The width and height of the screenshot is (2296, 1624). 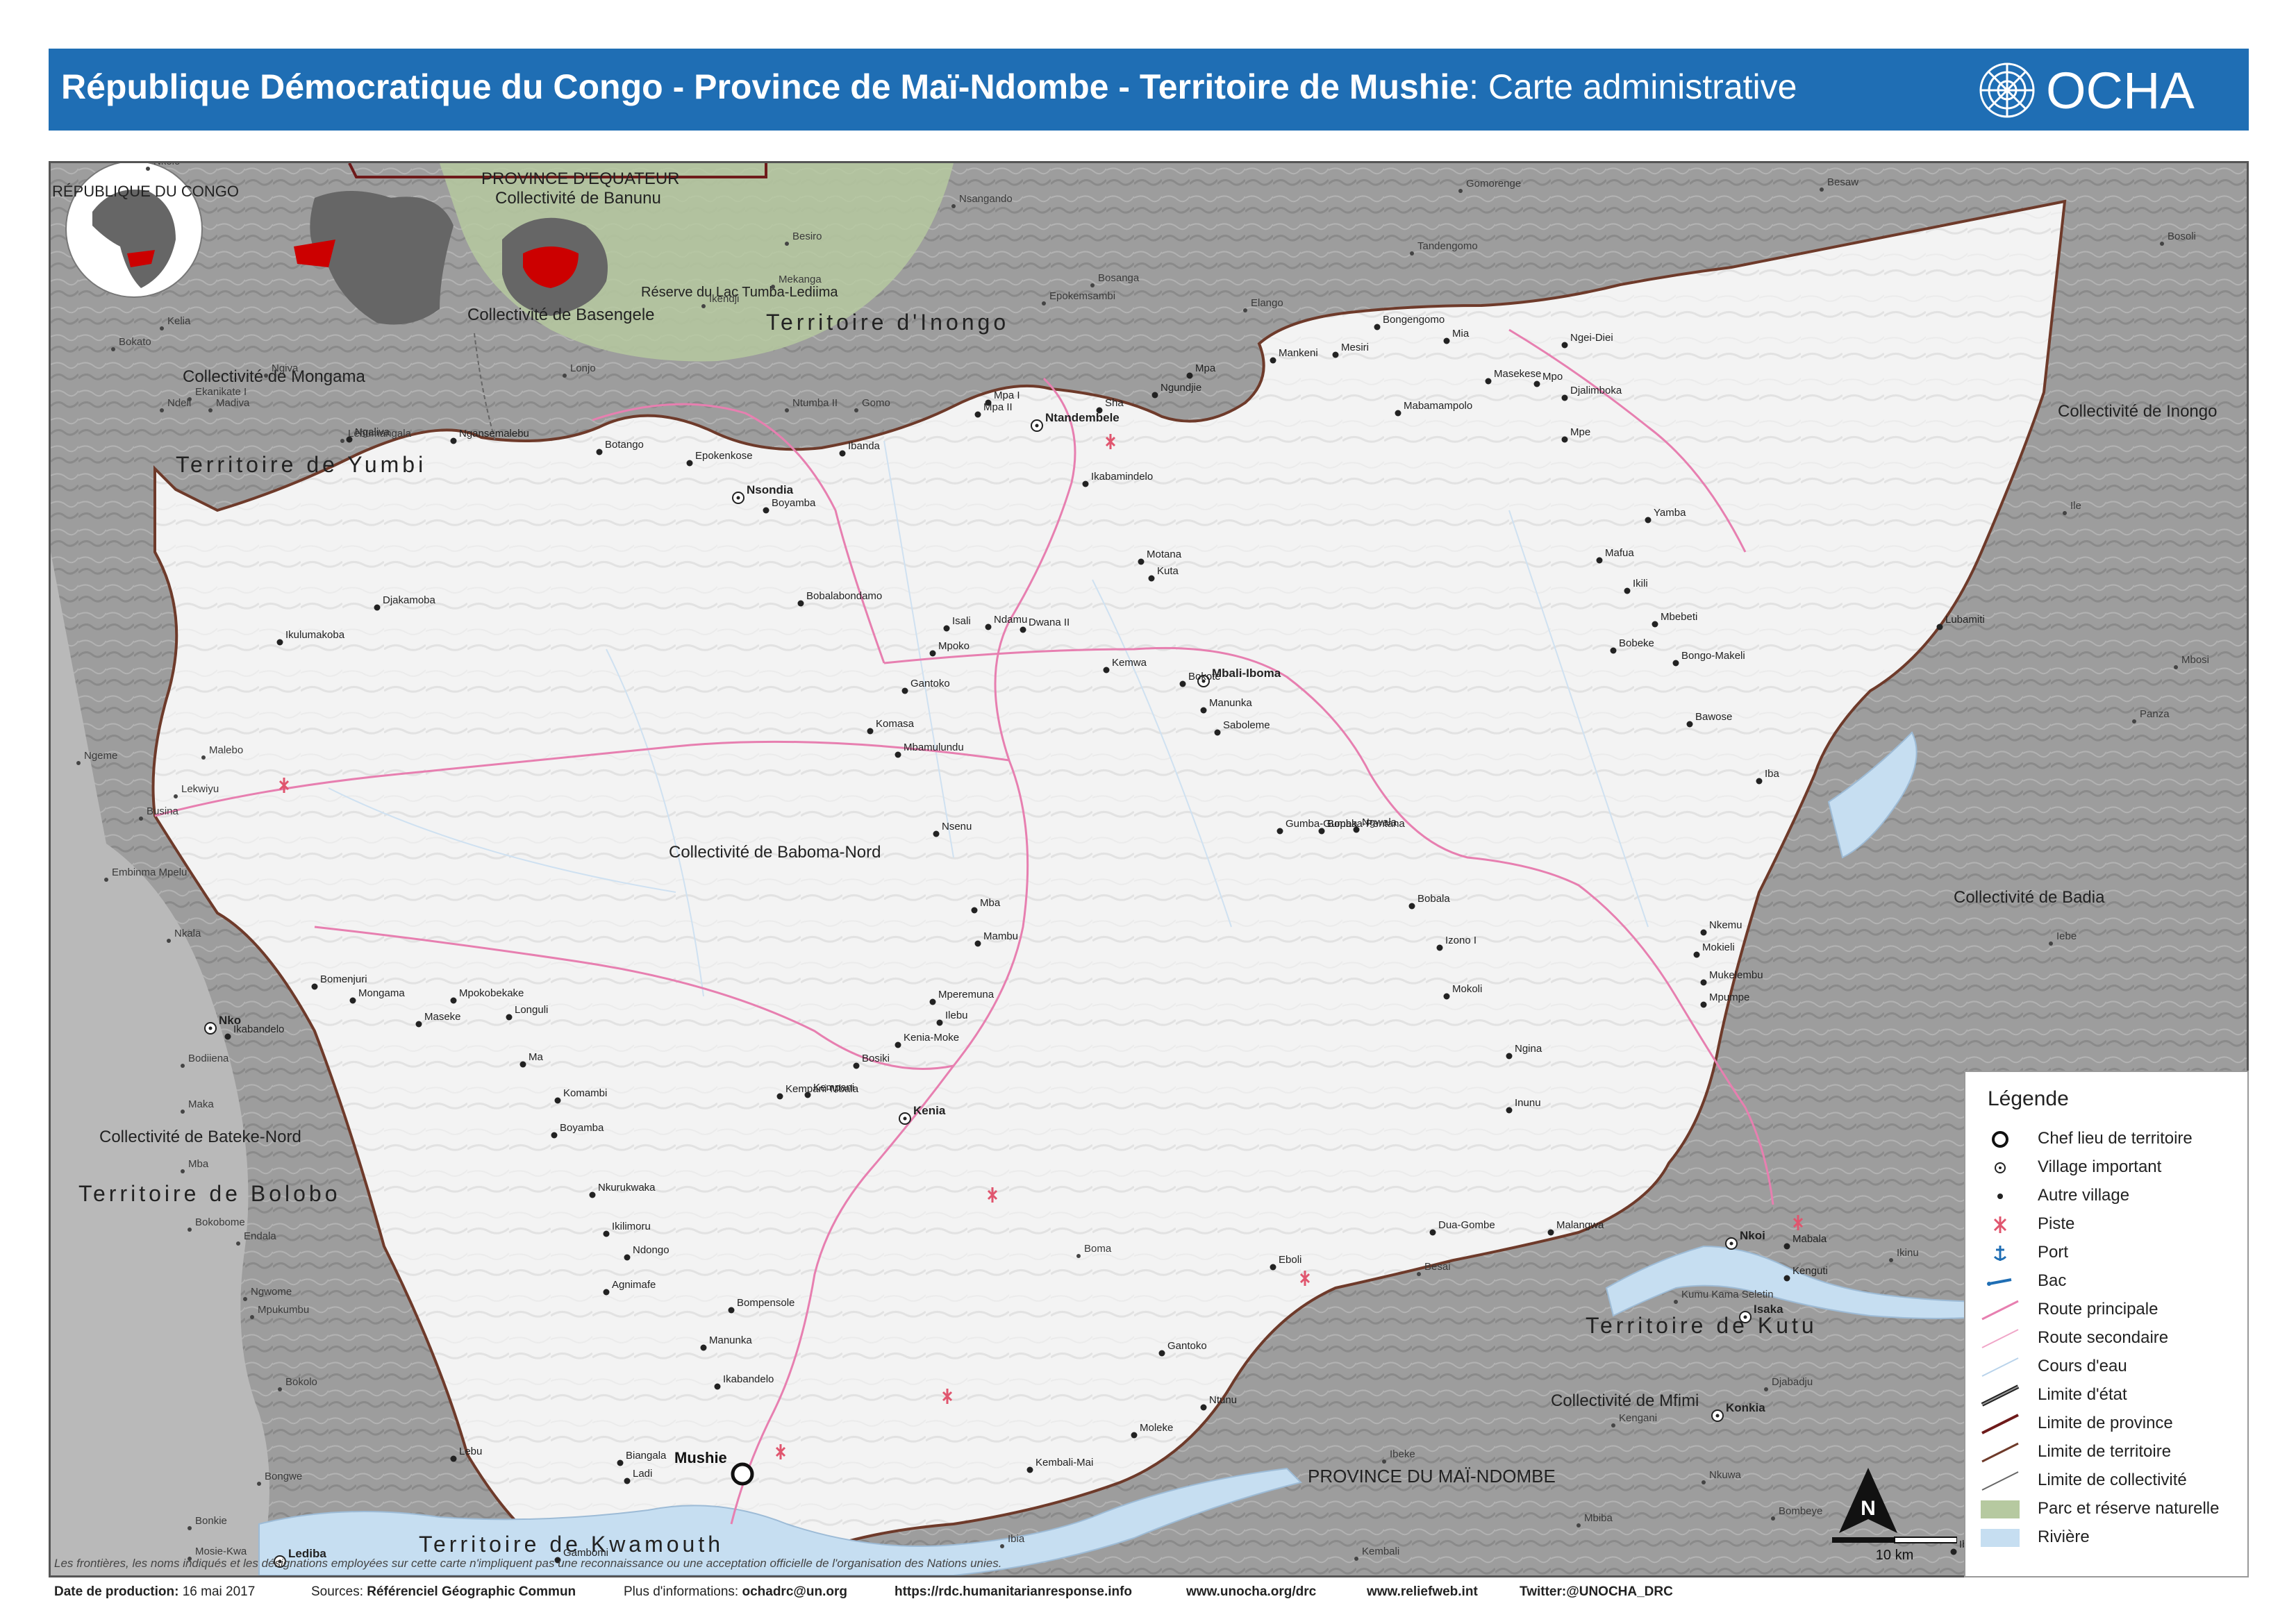 I want to click on north-label: N, so click(x=1869, y=1508).